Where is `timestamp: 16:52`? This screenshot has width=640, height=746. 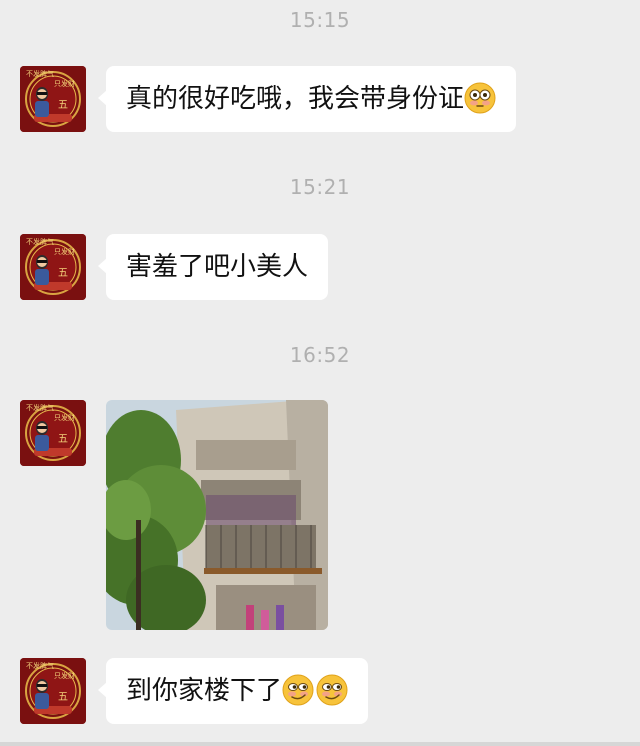
timestamp: 16:52 is located at coordinates (320, 355).